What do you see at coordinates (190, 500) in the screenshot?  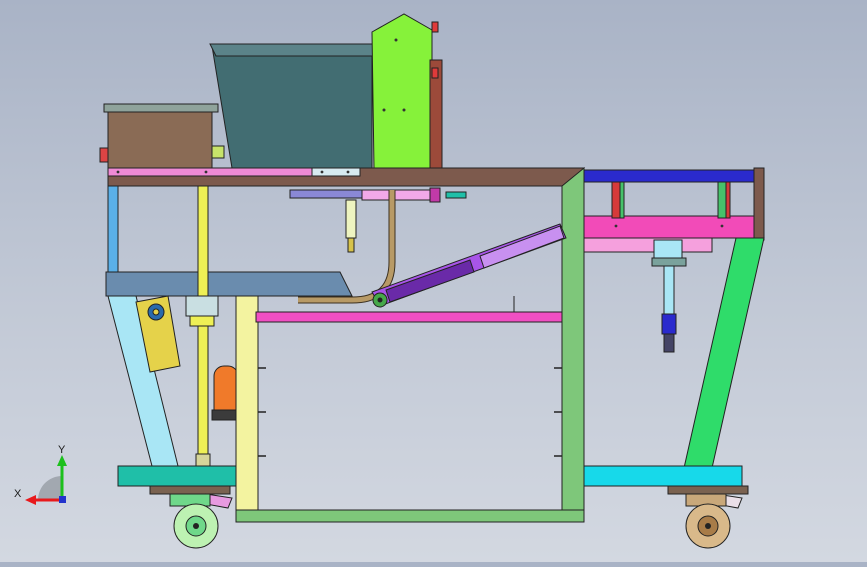 I see `left-caster-fork` at bounding box center [190, 500].